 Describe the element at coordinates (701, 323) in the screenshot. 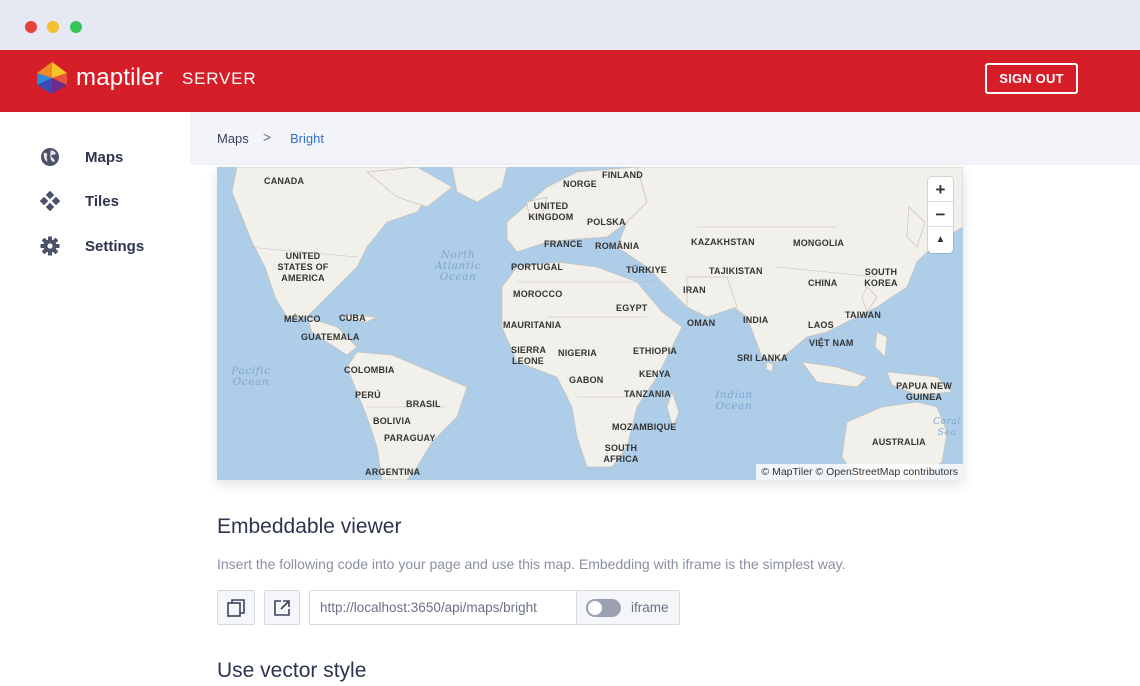

I see `map-label: OMAN` at that location.